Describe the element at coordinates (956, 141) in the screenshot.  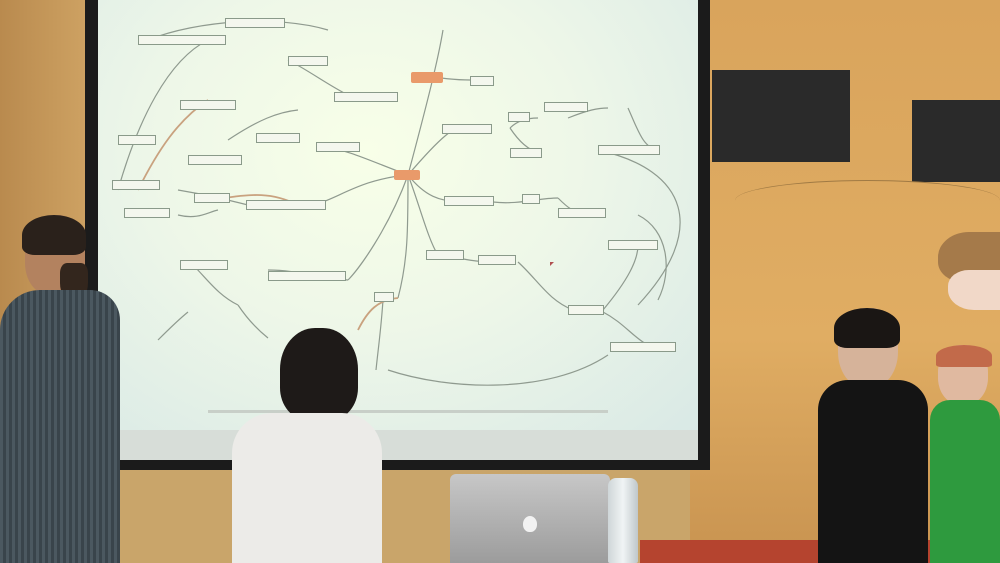
I see `window-upper-right` at that location.